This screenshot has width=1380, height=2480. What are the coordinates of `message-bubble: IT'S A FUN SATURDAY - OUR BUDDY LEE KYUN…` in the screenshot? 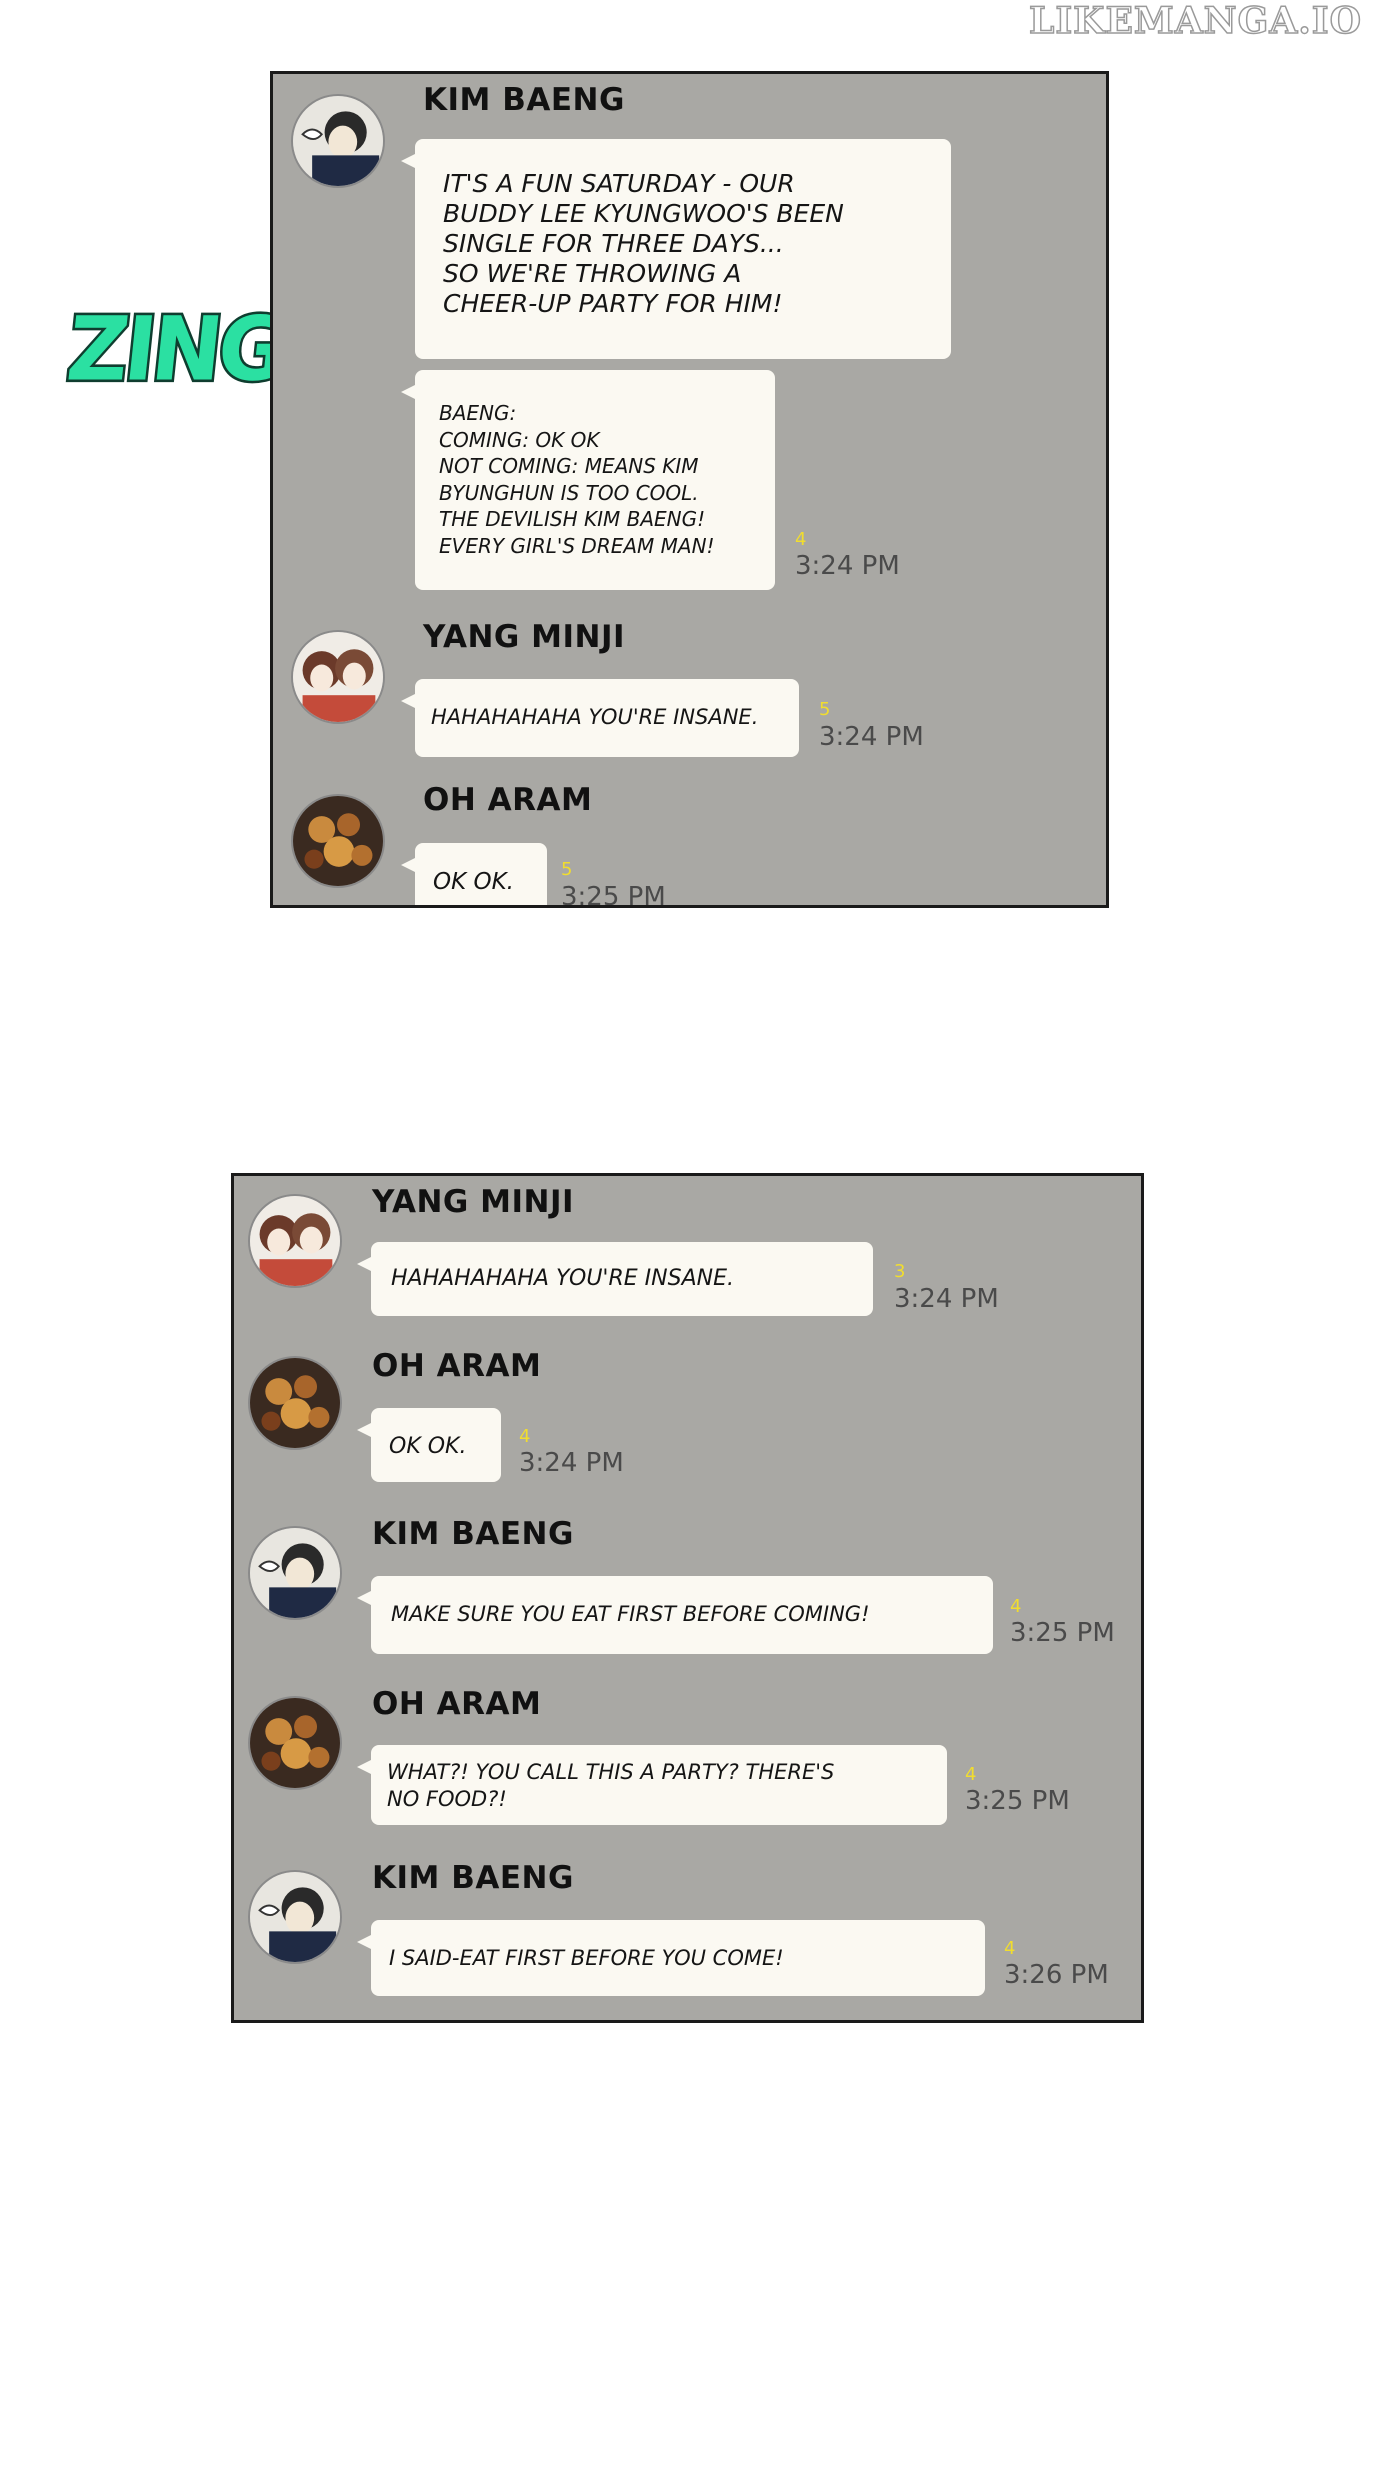 It's located at (676, 249).